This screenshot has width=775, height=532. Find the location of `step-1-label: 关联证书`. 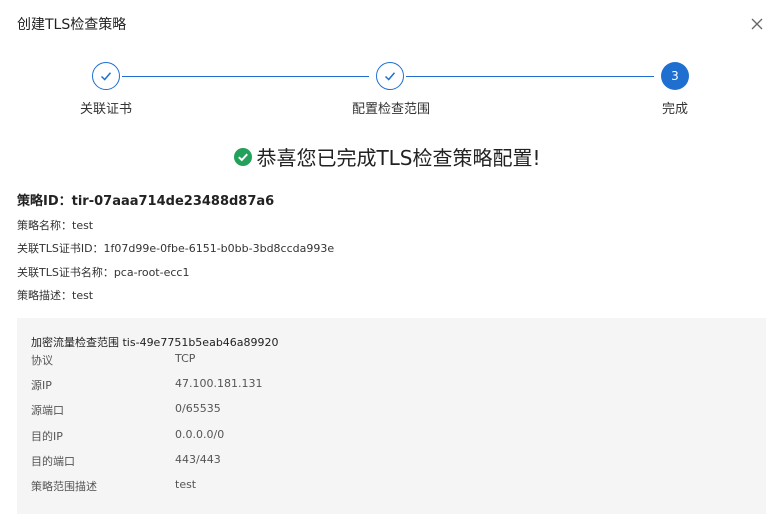

step-1-label: 关联证书 is located at coordinates (106, 109).